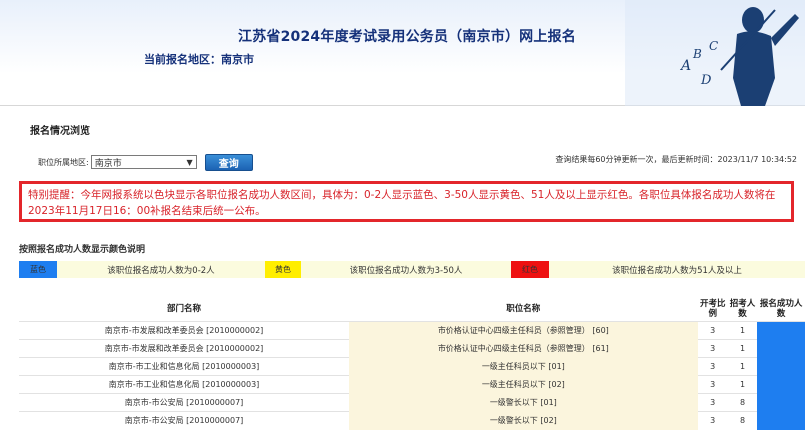  What do you see at coordinates (523, 420) in the screenshot?
I see `position-cell: 一级警长以下 [02]` at bounding box center [523, 420].